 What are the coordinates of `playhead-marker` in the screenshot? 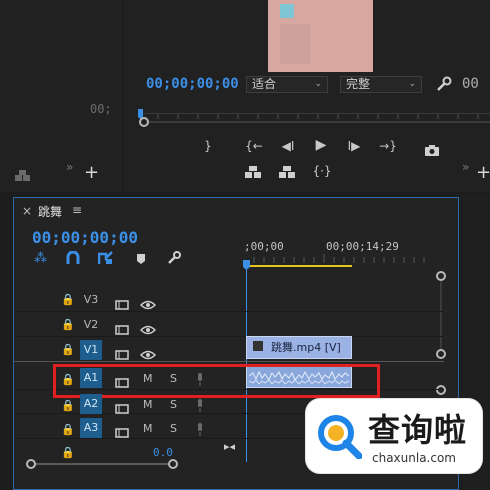 It's located at (246, 262).